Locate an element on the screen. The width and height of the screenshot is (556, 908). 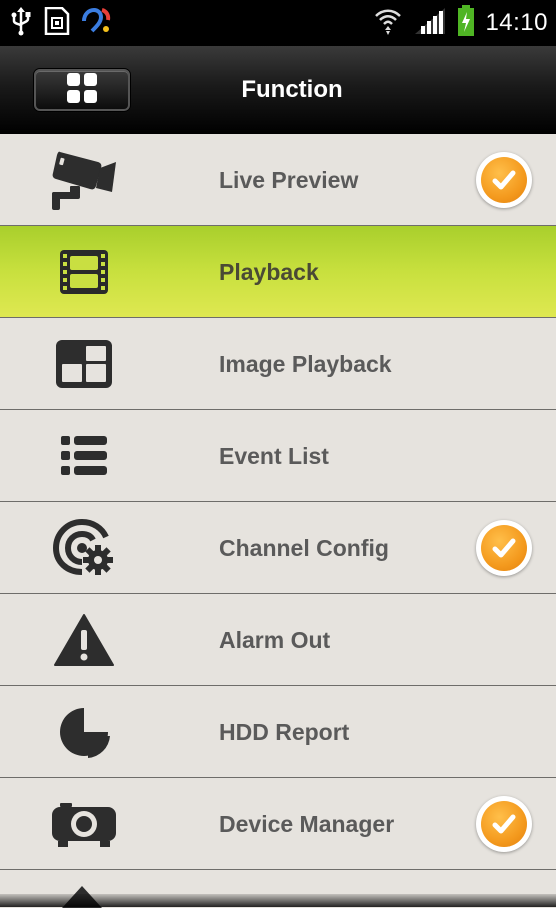
menu-button is located at coordinates (82, 90).